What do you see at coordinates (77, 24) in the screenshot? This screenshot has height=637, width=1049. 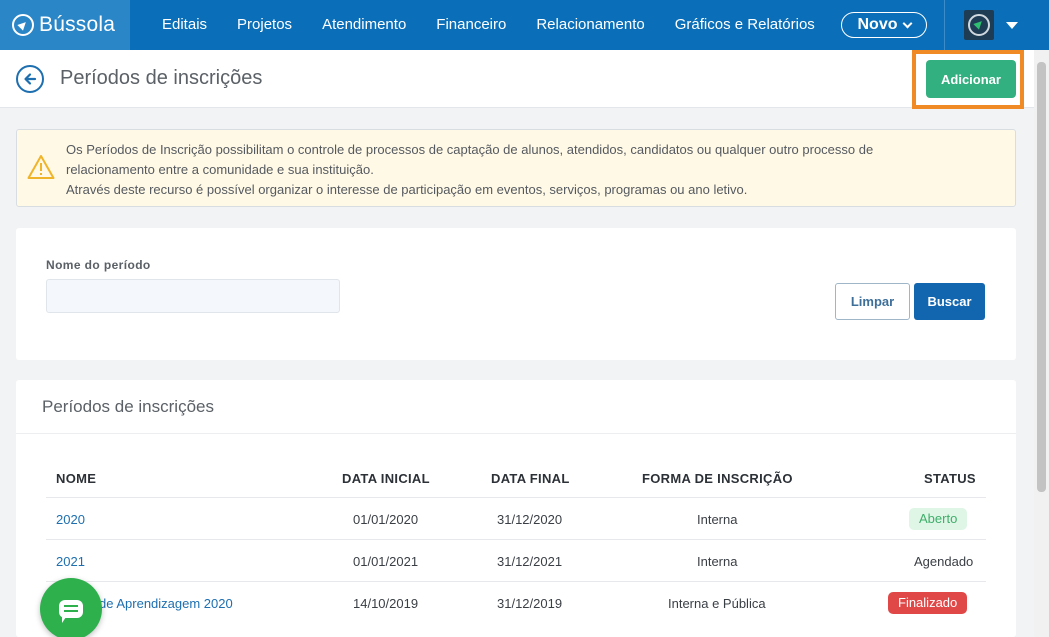 I see `brand-name: Bússola` at bounding box center [77, 24].